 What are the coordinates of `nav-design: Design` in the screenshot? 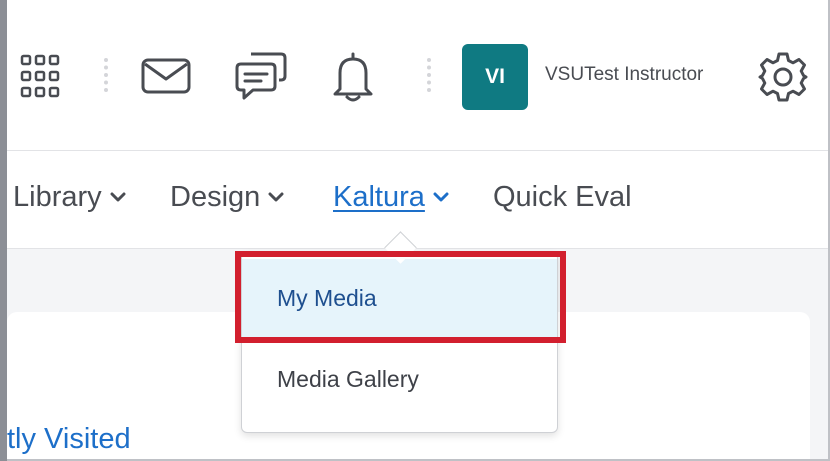 It's located at (227, 197).